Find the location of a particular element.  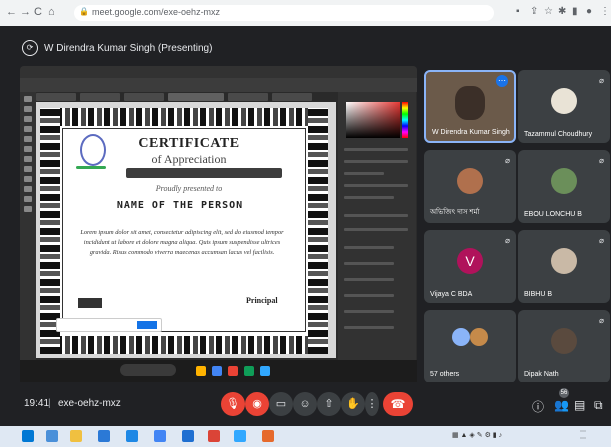

activities-icon: ⧉ is located at coordinates (598, 405).